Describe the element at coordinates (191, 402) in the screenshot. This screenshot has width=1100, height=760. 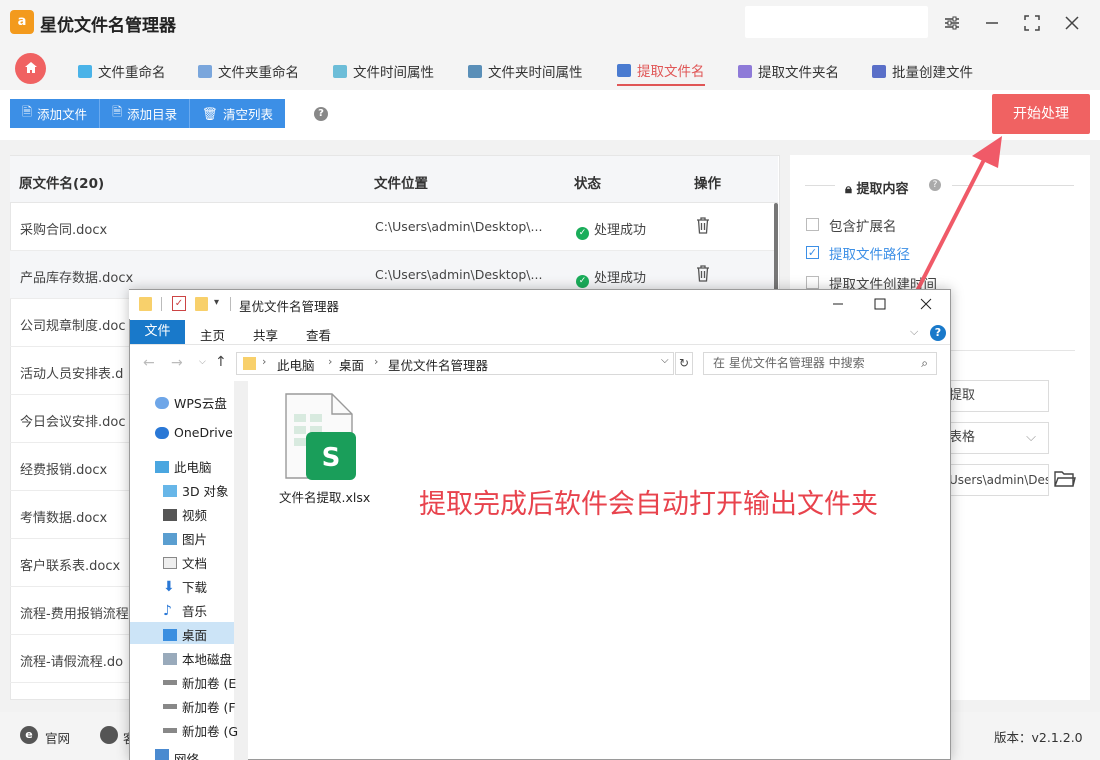
I see `nav-wps-cloud: WPS云盘` at that location.